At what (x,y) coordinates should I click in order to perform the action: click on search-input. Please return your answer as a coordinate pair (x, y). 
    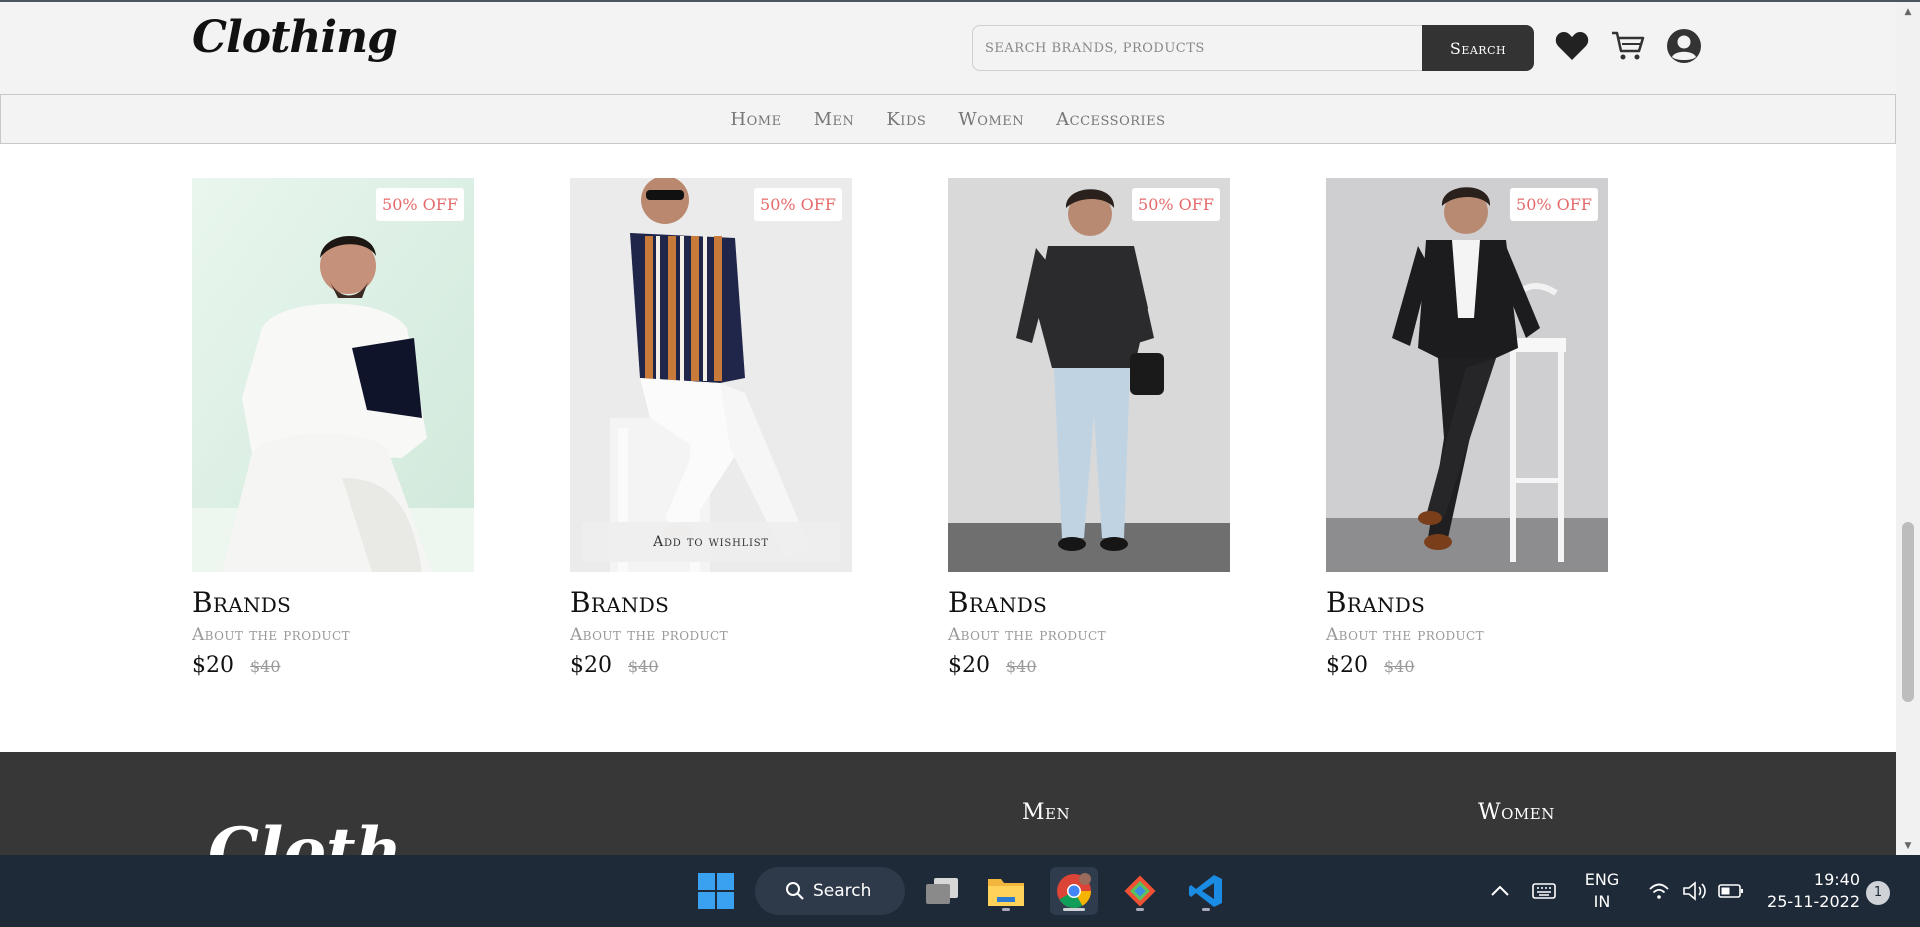
    Looking at the image, I should click on (1198, 48).